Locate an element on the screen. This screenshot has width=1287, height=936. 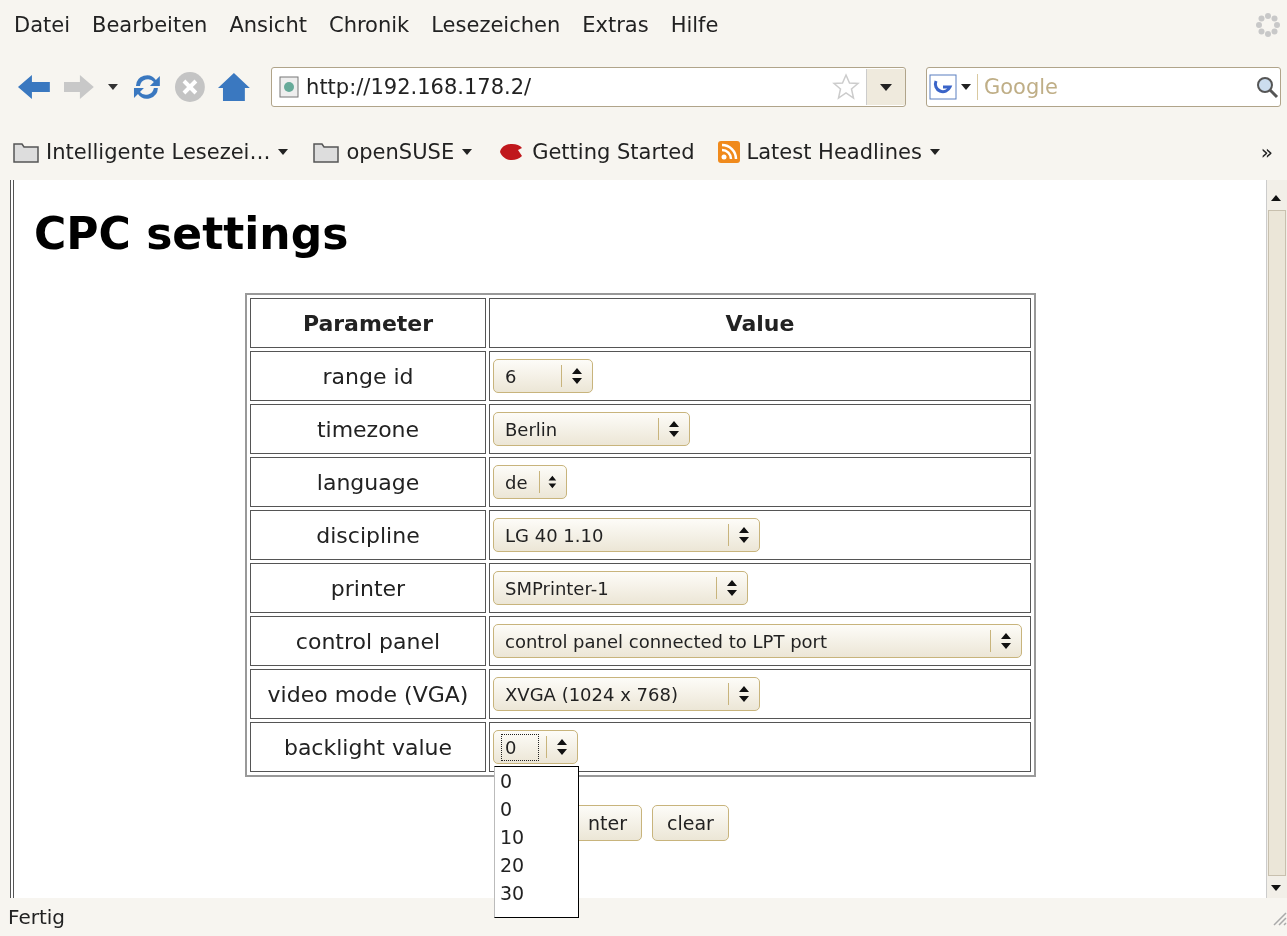
form-button: clear is located at coordinates (690, 823).